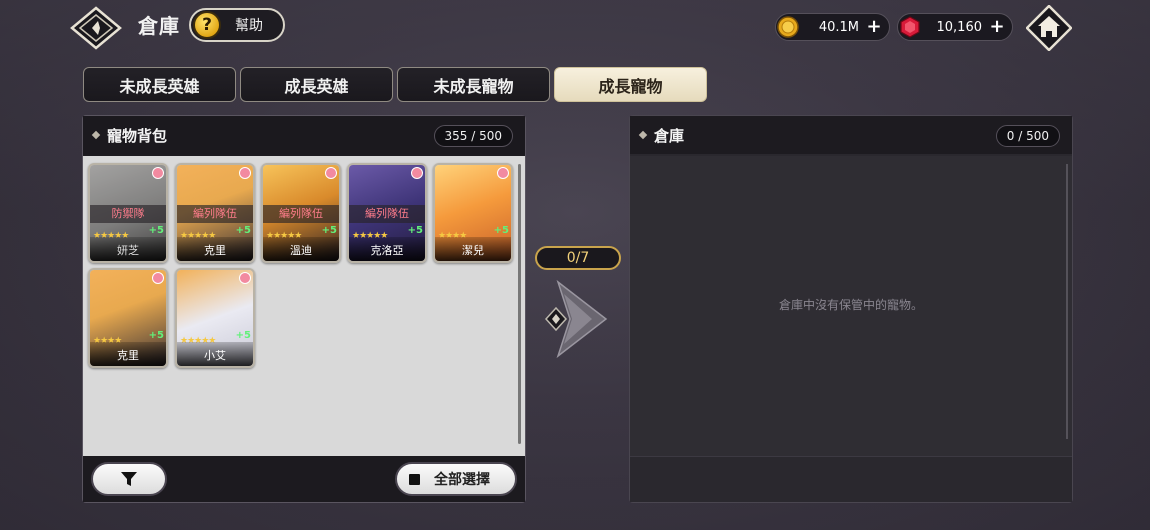  What do you see at coordinates (215, 354) in the screenshot?
I see `pet-name: 小艾` at bounding box center [215, 354].